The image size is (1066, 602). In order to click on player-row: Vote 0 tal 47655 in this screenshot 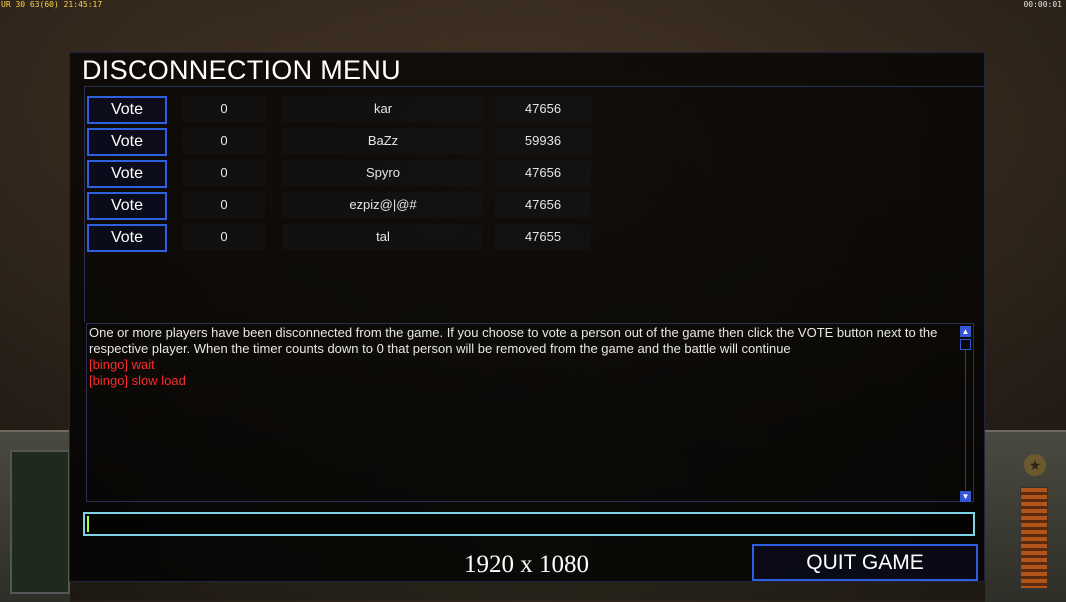, I will do `click(347, 238)`.